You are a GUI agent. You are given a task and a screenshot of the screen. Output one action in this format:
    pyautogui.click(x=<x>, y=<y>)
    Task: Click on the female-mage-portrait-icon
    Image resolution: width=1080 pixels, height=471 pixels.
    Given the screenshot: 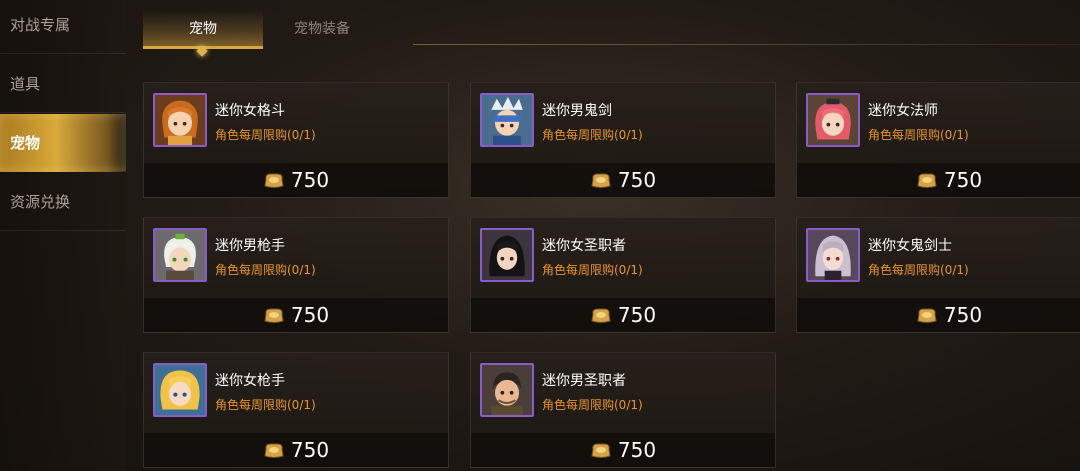 What is the action you would take?
    pyautogui.click(x=833, y=120)
    